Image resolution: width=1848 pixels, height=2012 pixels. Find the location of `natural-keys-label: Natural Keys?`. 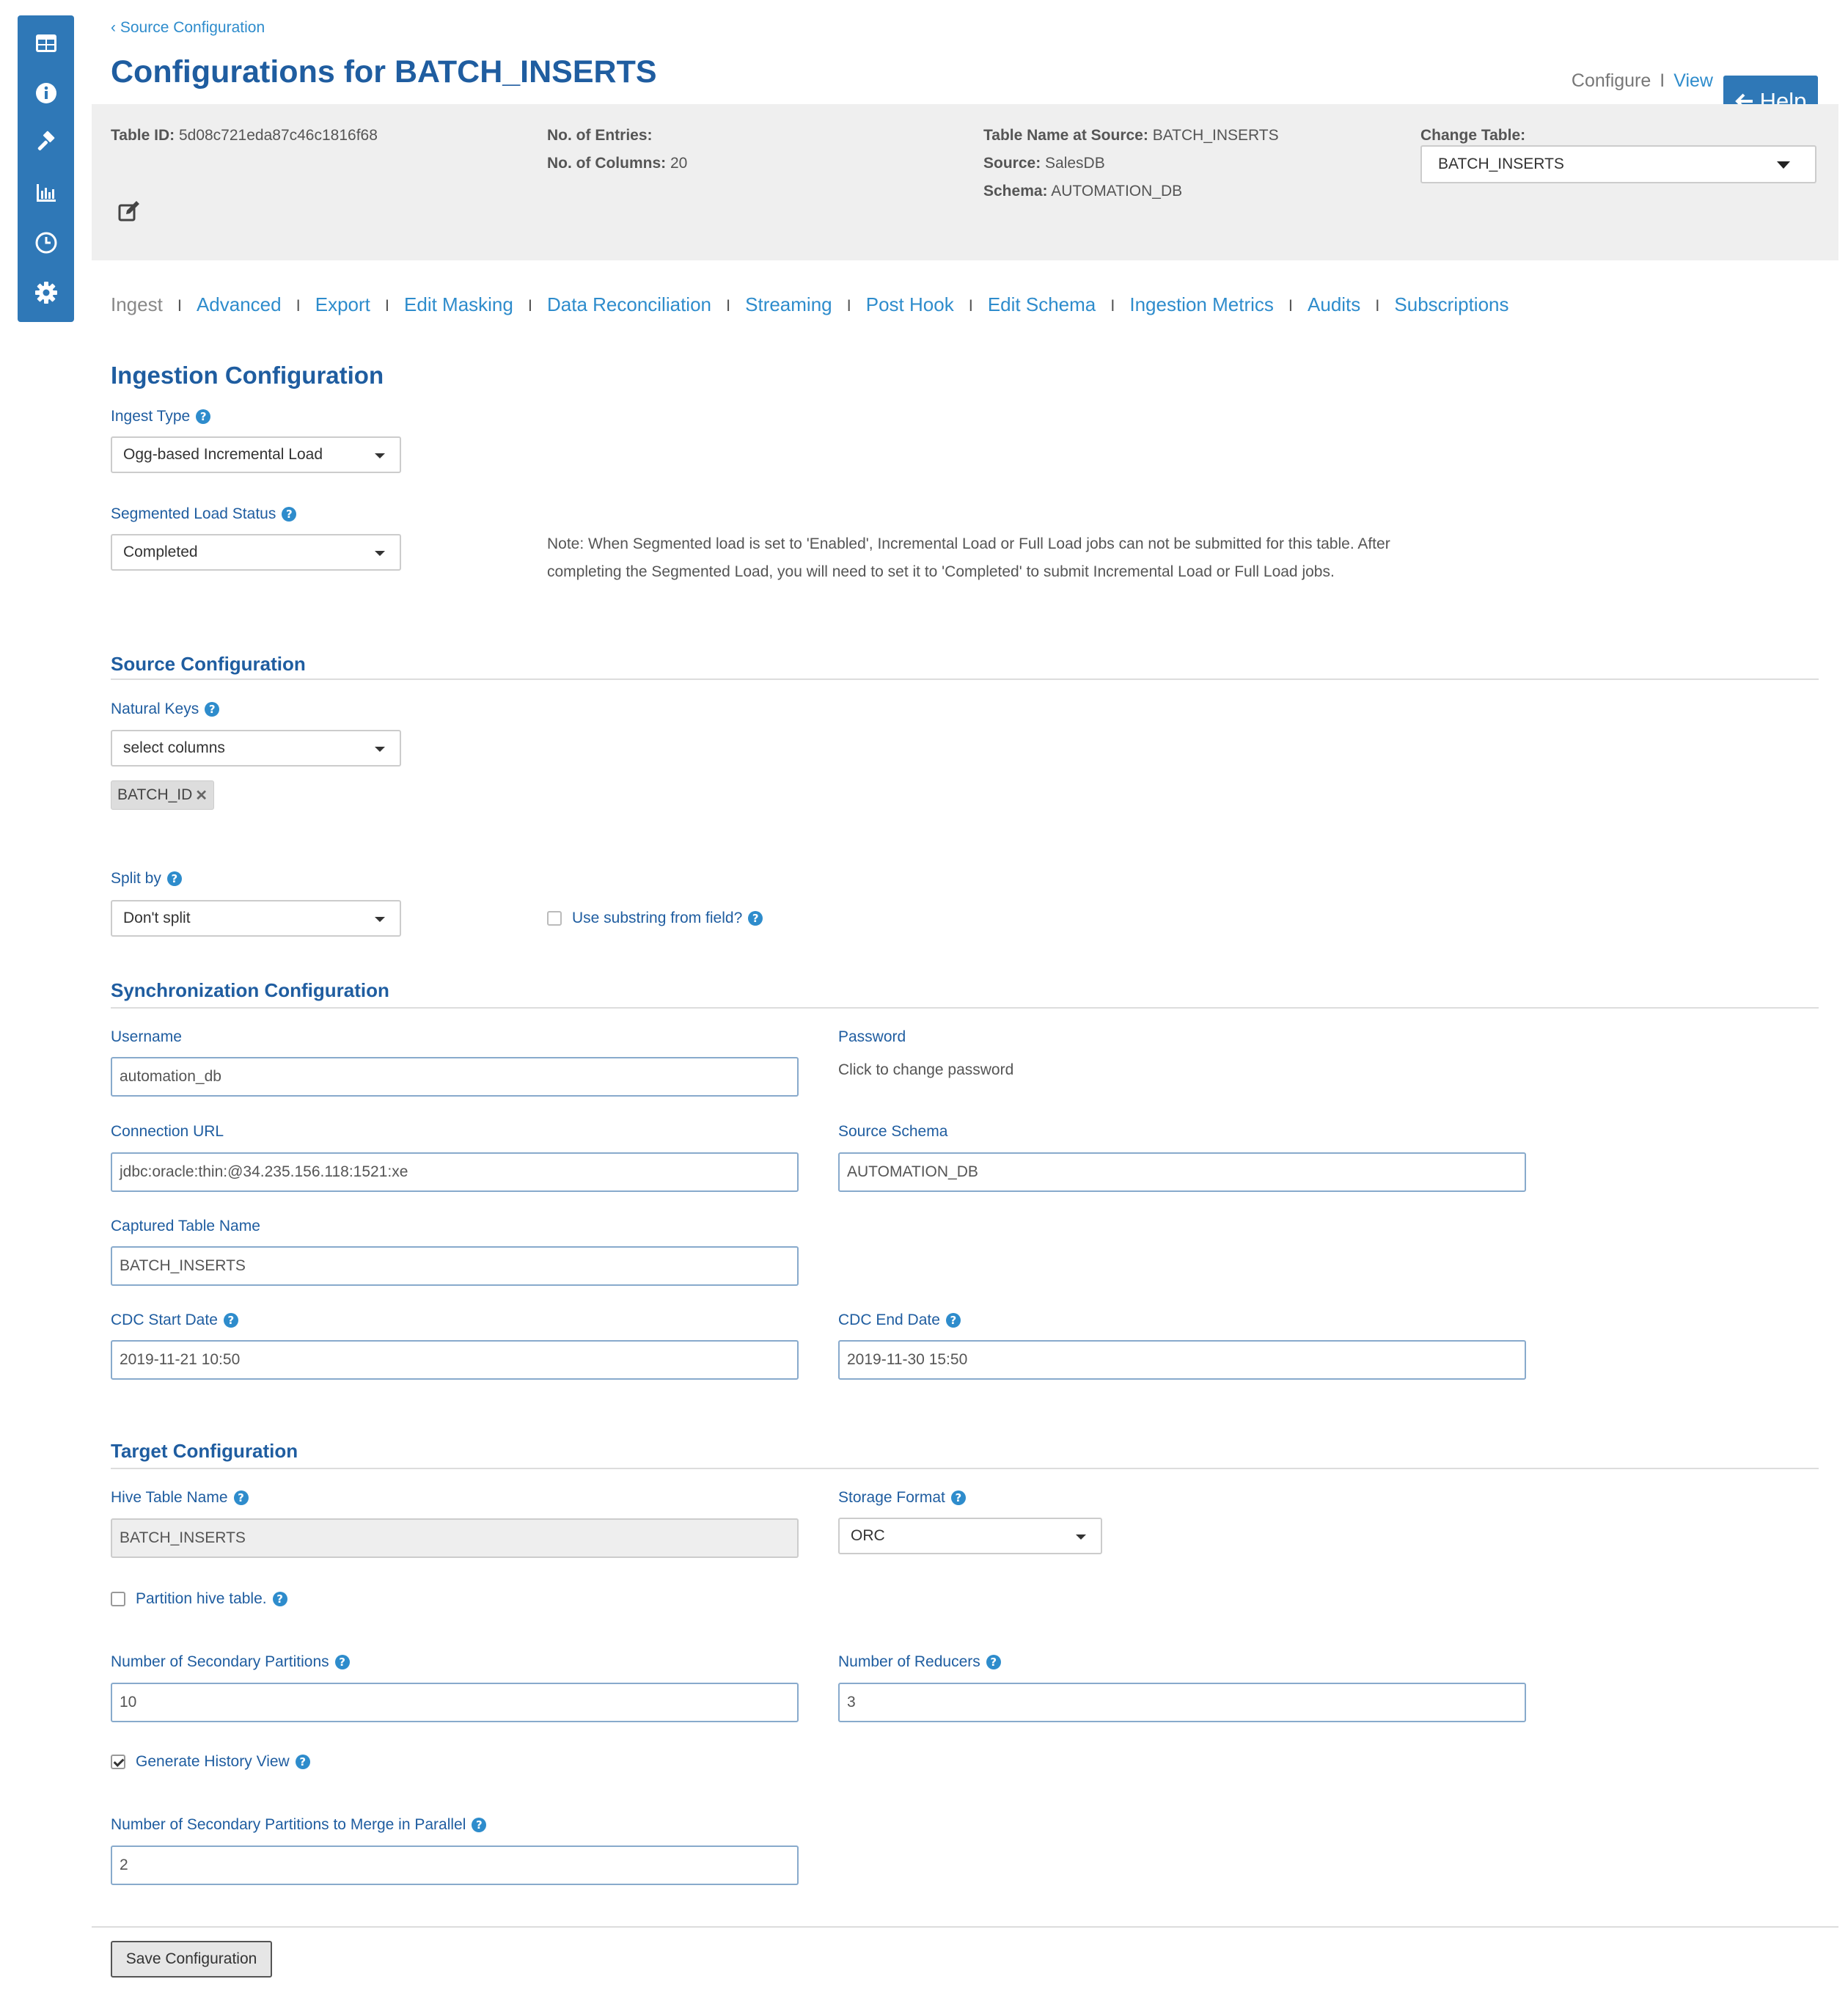

natural-keys-label: Natural Keys? is located at coordinates (165, 709).